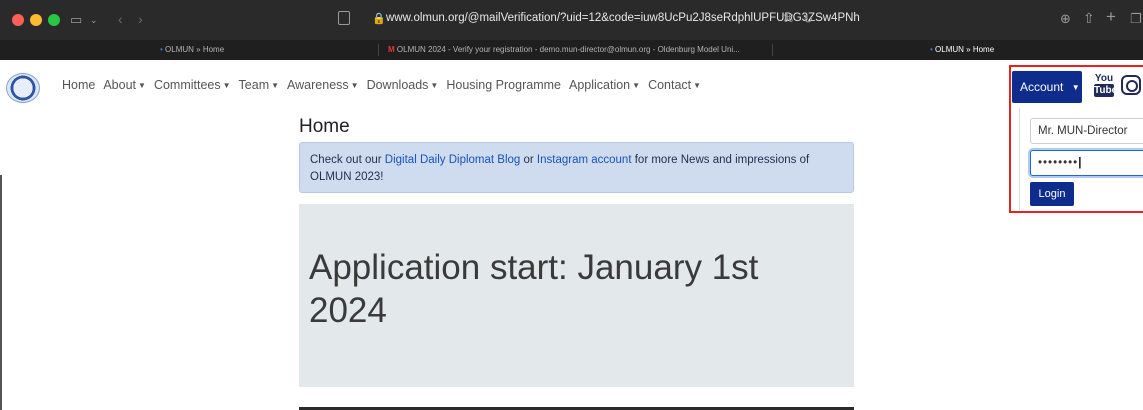  What do you see at coordinates (403, 85) in the screenshot?
I see `nav-downloads: Downloads ▼` at bounding box center [403, 85].